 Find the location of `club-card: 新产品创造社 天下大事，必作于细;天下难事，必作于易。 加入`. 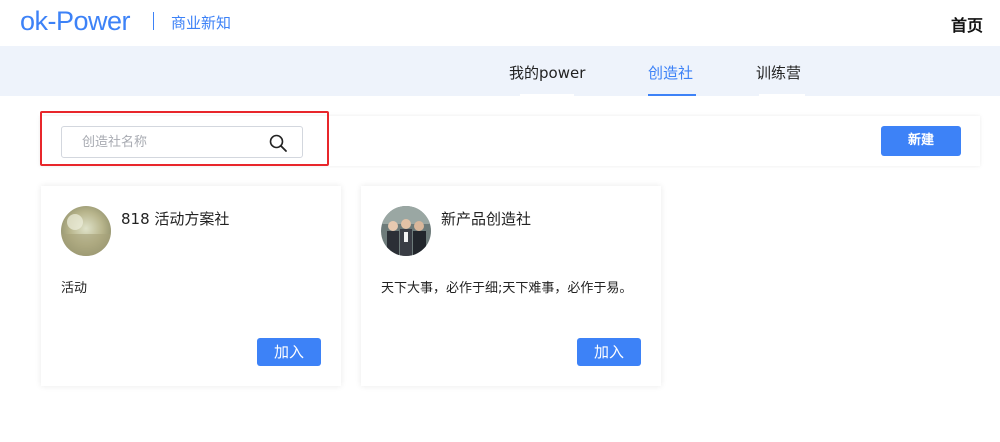

club-card: 新产品创造社 天下大事，必作于细;天下难事，必作于易。 加入 is located at coordinates (511, 286).